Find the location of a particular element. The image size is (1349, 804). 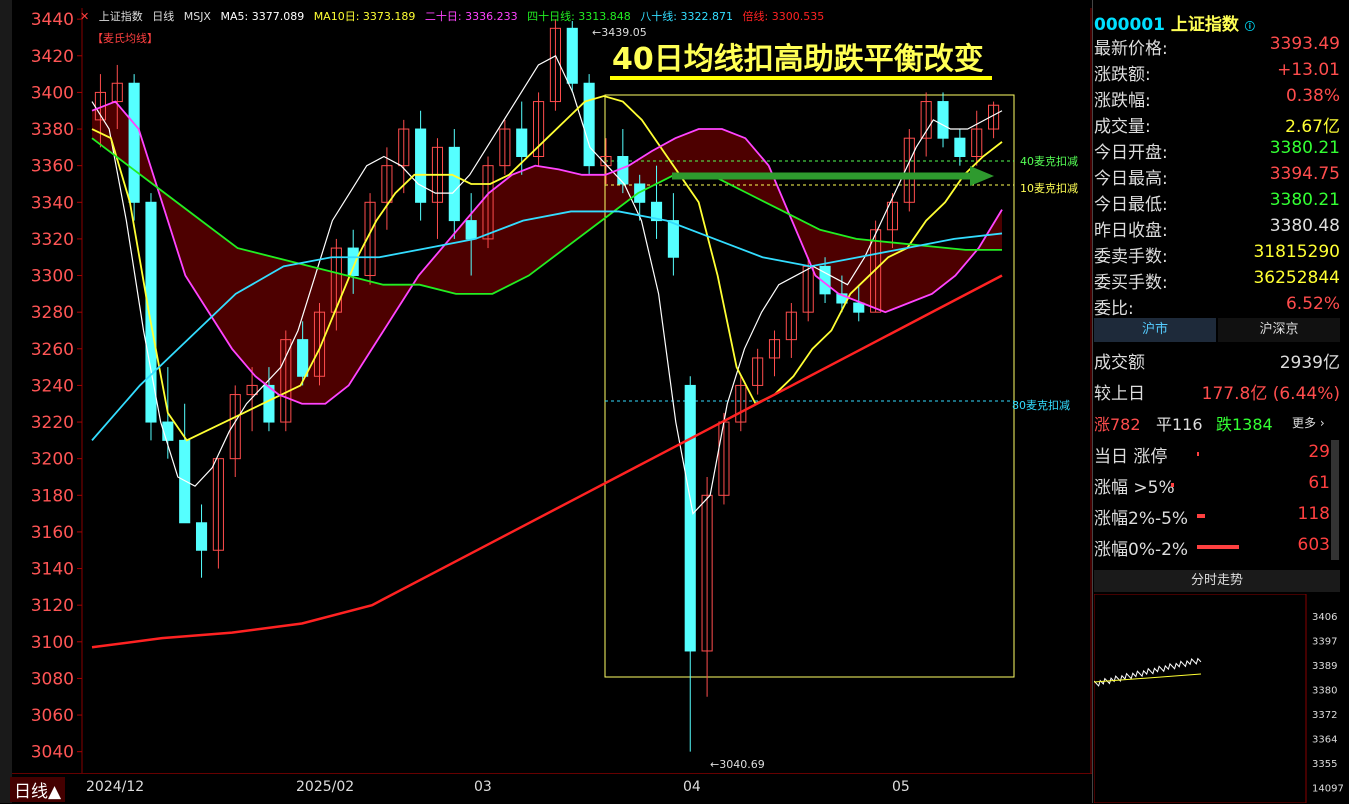

deduct-label: 10麦克扣减 is located at coordinates (1049, 188).